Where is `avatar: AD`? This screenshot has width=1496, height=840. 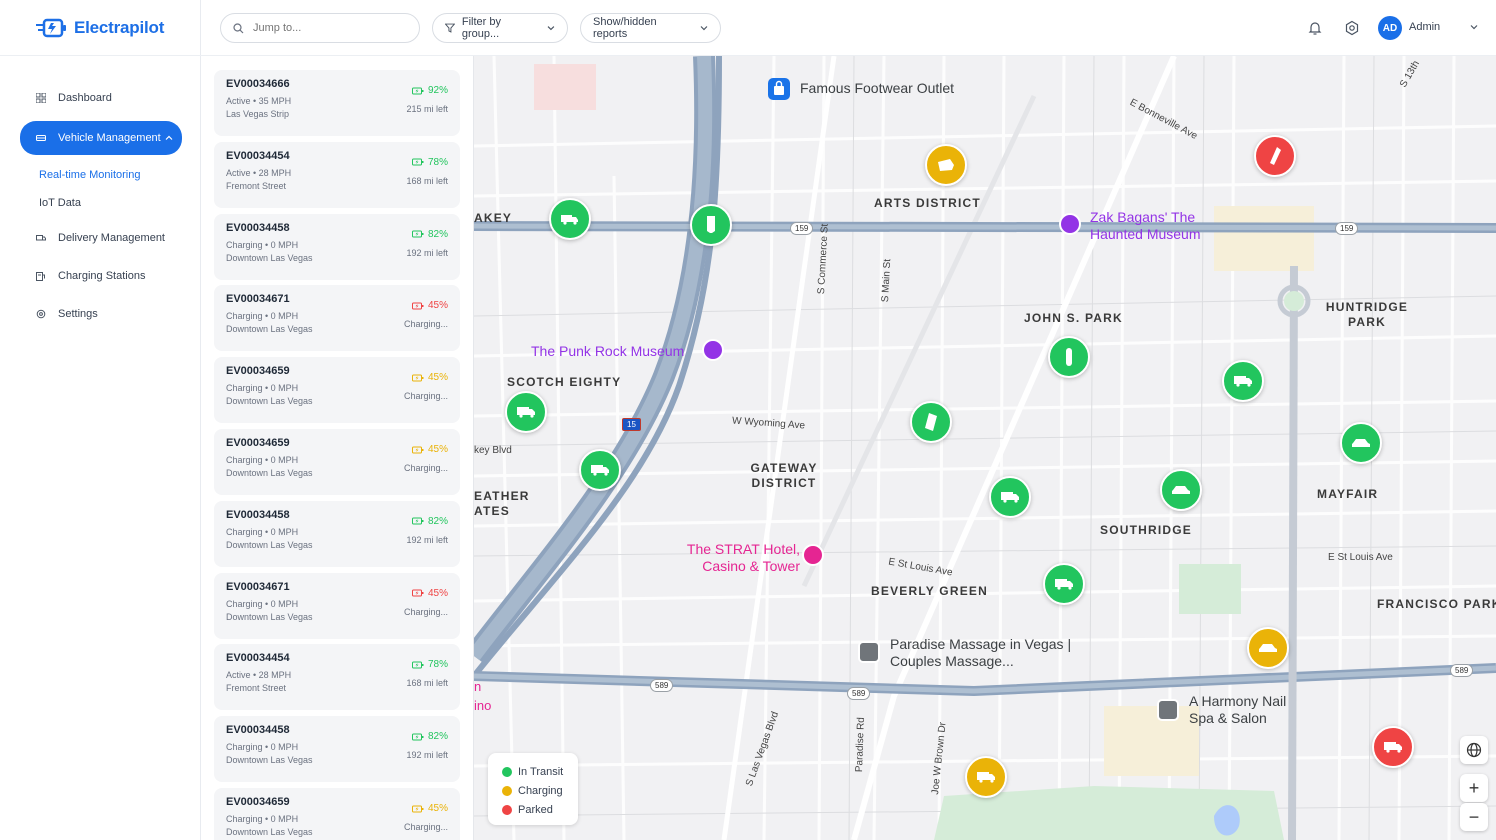 avatar: AD is located at coordinates (1390, 28).